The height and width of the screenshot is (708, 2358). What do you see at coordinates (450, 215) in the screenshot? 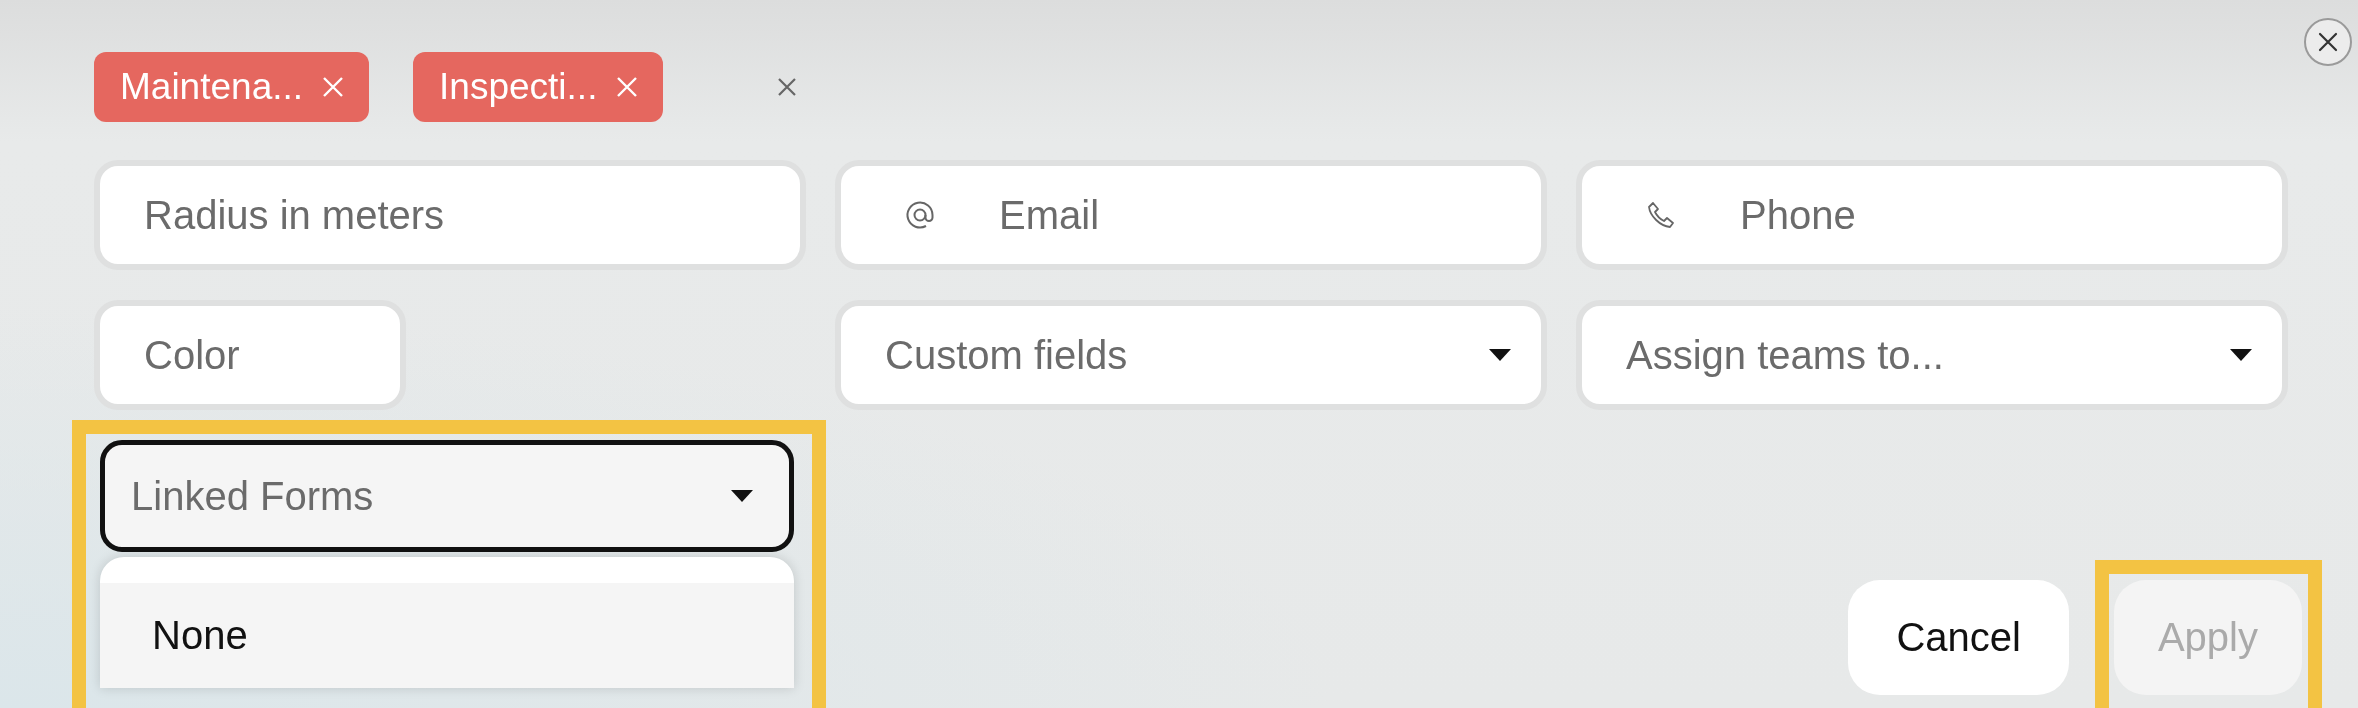
I see `input-field: Radius in meters` at bounding box center [450, 215].